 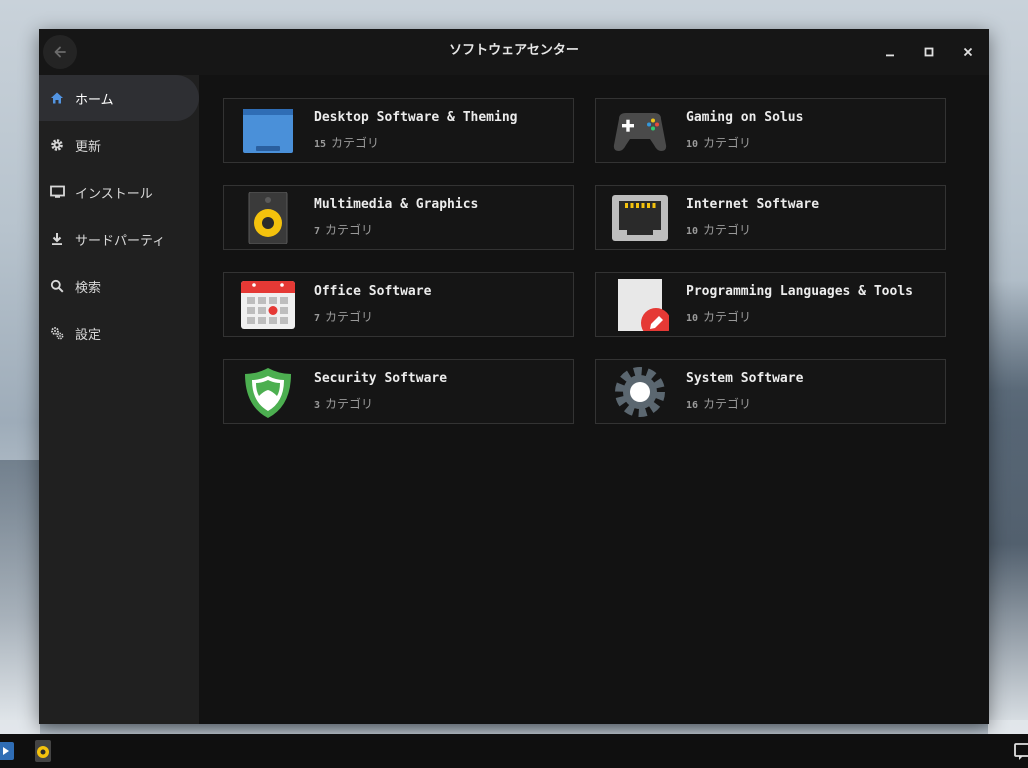 I want to click on calendar-icon, so click(x=268, y=305).